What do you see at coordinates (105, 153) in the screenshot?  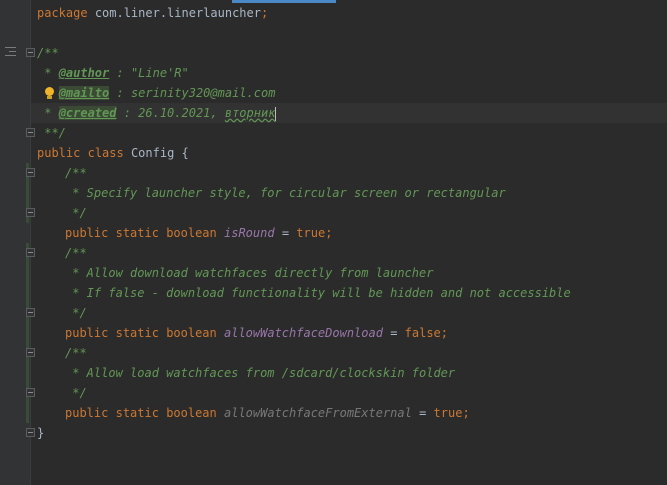 I see `keyword-class: class` at bounding box center [105, 153].